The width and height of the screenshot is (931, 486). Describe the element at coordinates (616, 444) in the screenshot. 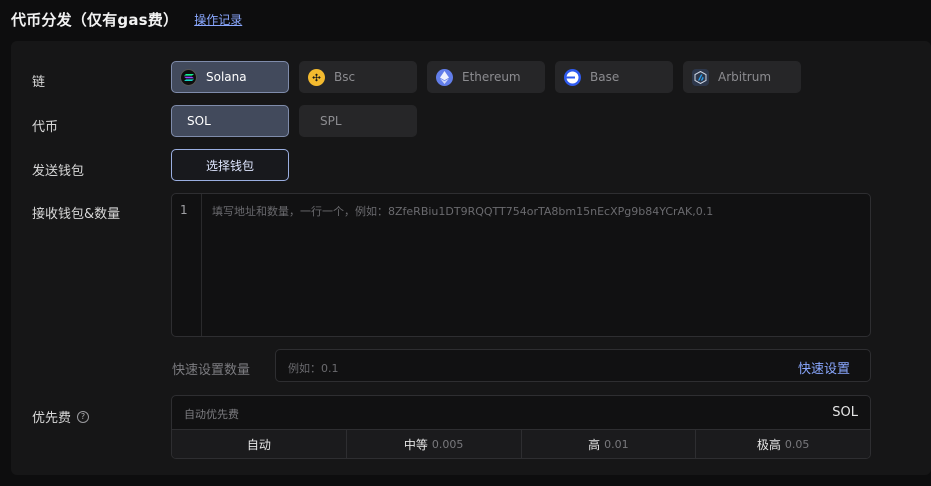

I see `fee-option-value: 0.01` at that location.